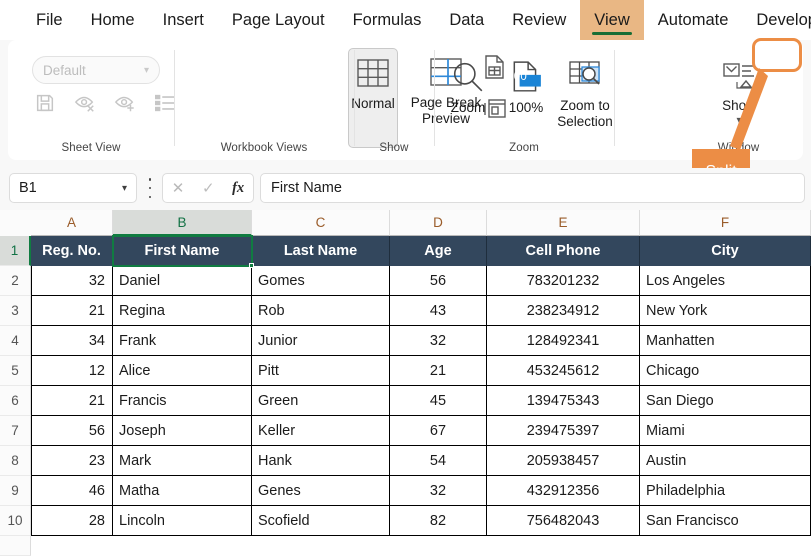  I want to click on enter-icon: ✓, so click(208, 188).